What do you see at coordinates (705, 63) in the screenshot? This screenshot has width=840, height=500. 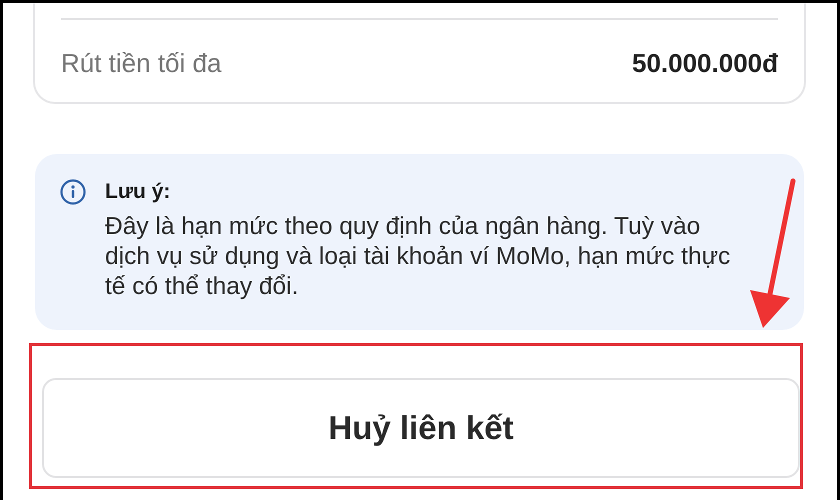 I see `limit-value: 50.000.000đ` at bounding box center [705, 63].